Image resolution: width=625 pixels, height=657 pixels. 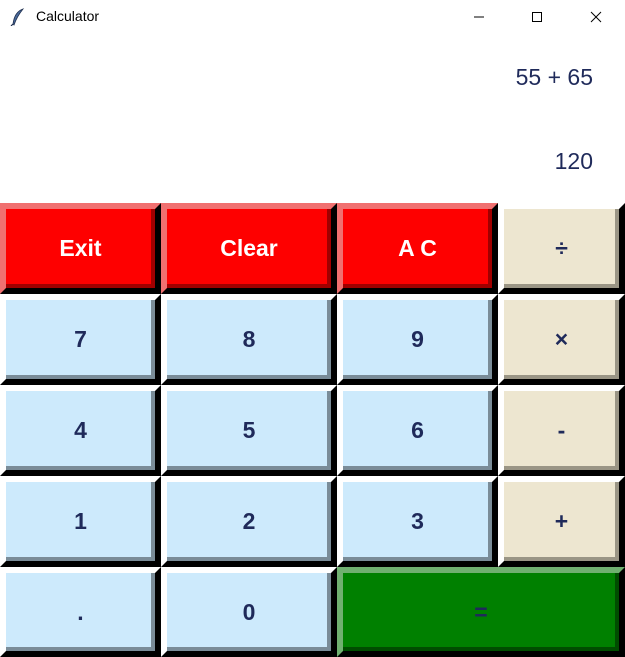 What do you see at coordinates (554, 77) in the screenshot?
I see `expression-display: 55 + 65` at bounding box center [554, 77].